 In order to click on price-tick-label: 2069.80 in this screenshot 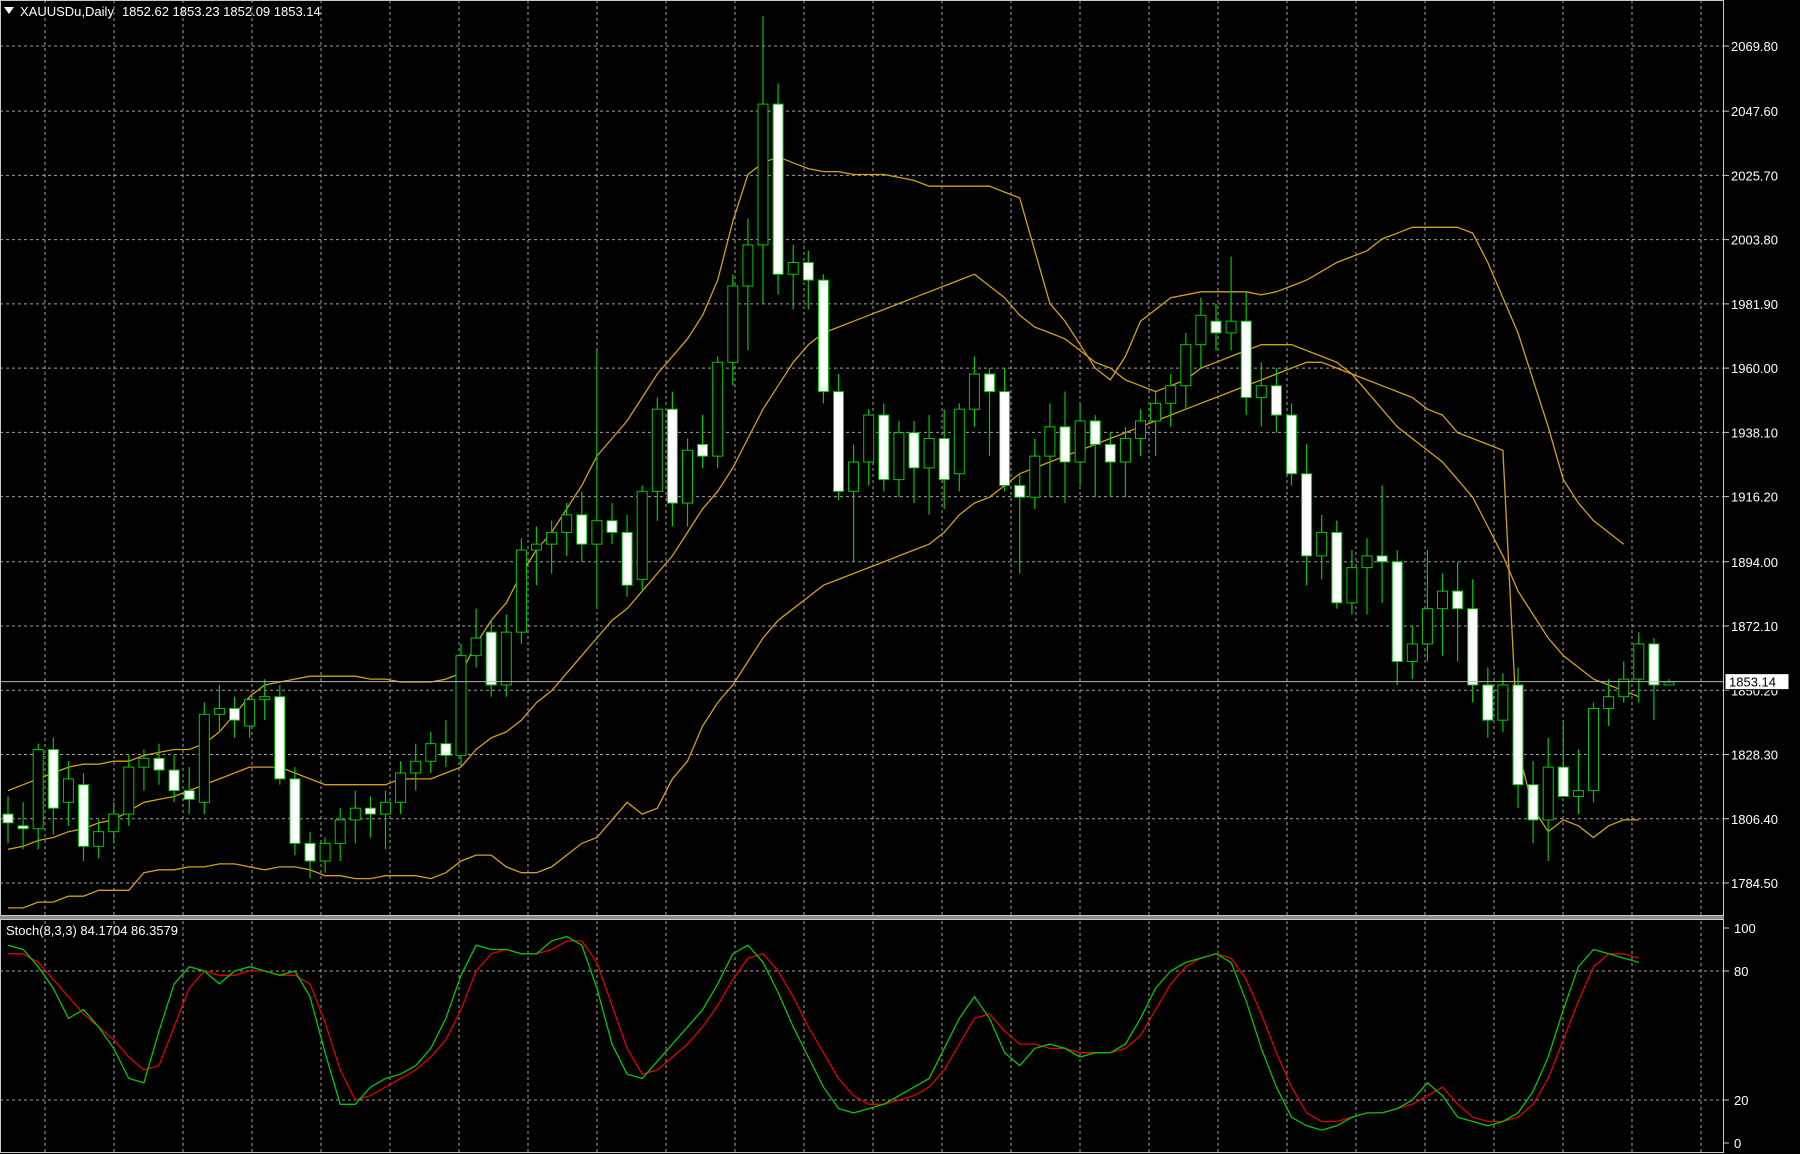, I will do `click(1754, 46)`.